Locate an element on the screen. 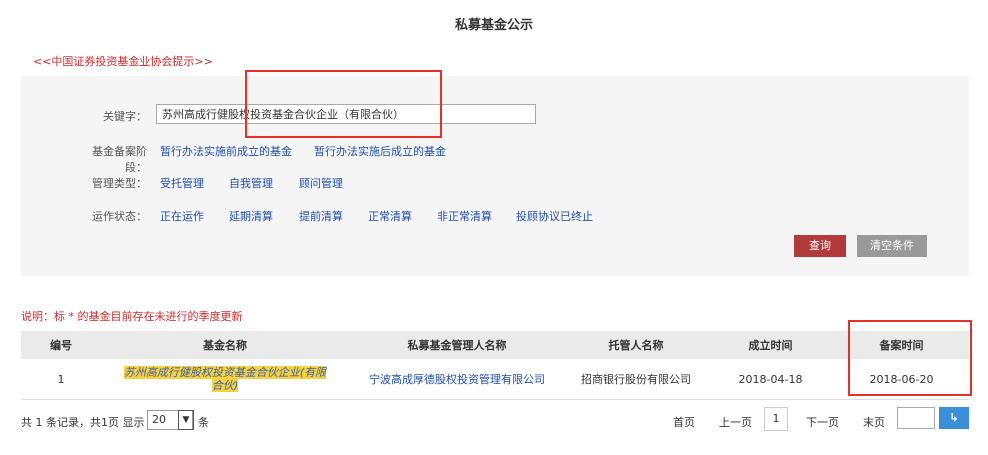  keyword-label: 关键字： is located at coordinates (125, 116).